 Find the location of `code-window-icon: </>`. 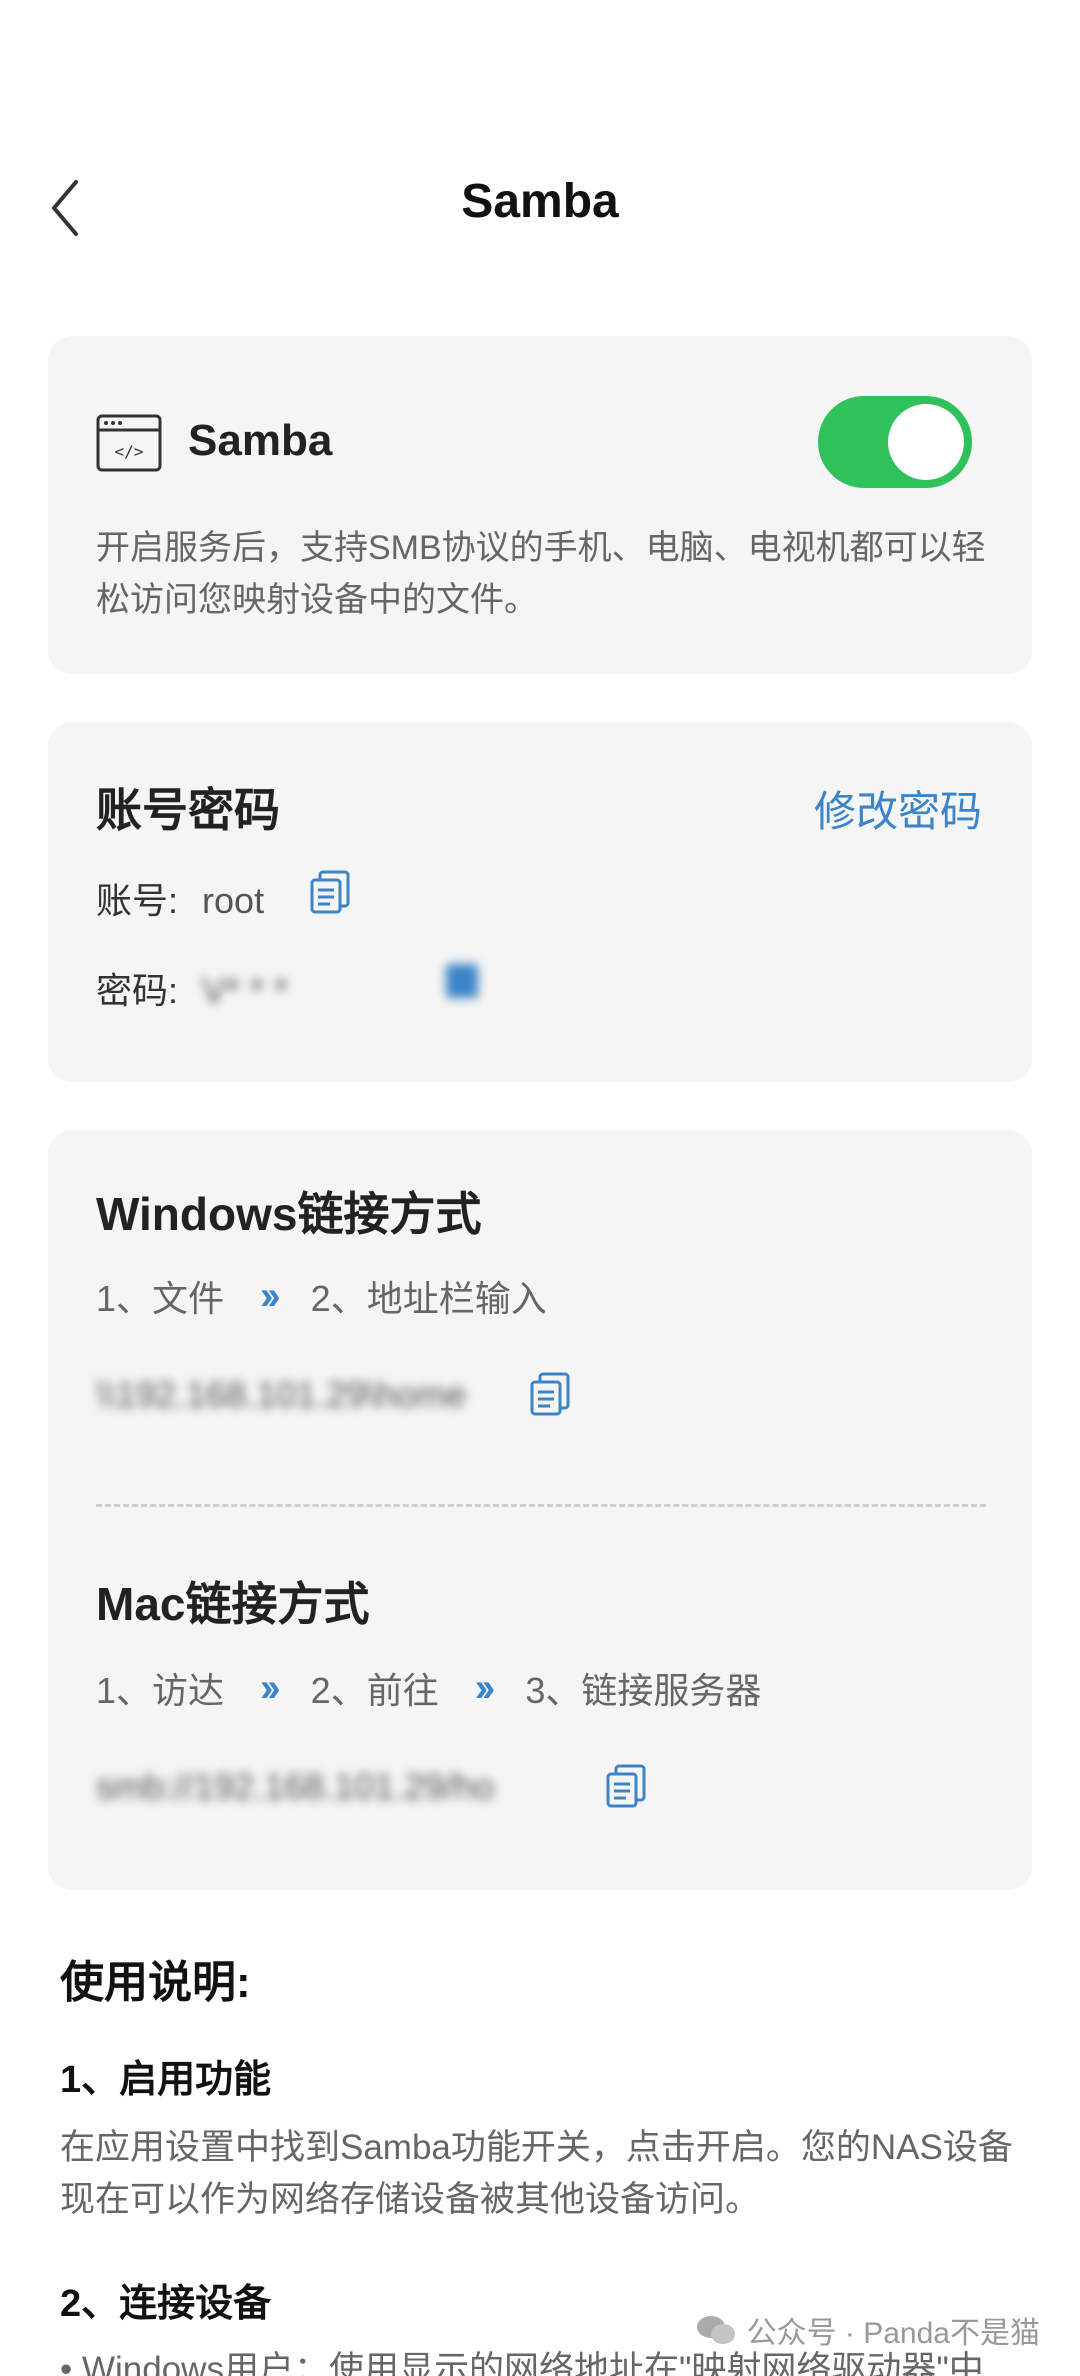

code-window-icon: </> is located at coordinates (129, 443).